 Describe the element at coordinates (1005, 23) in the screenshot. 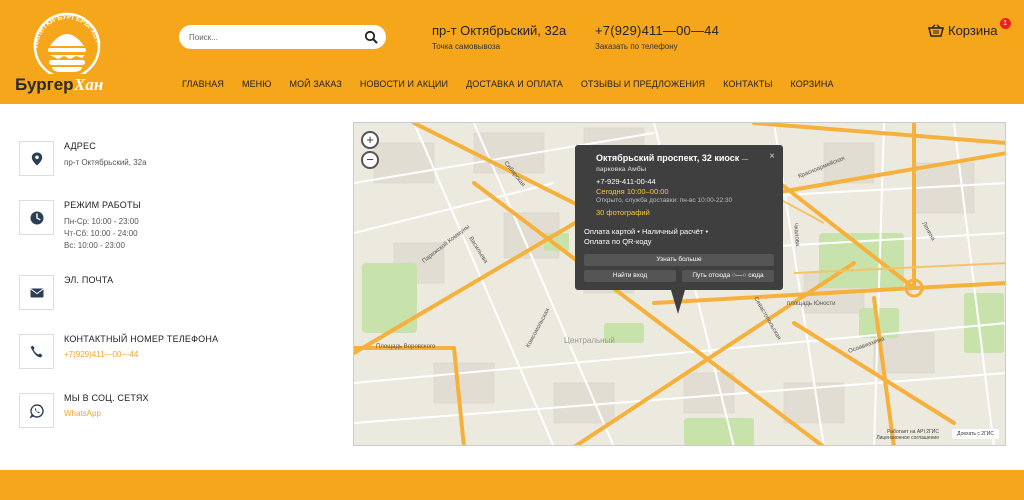

I see `cart-count-badge: 1` at that location.